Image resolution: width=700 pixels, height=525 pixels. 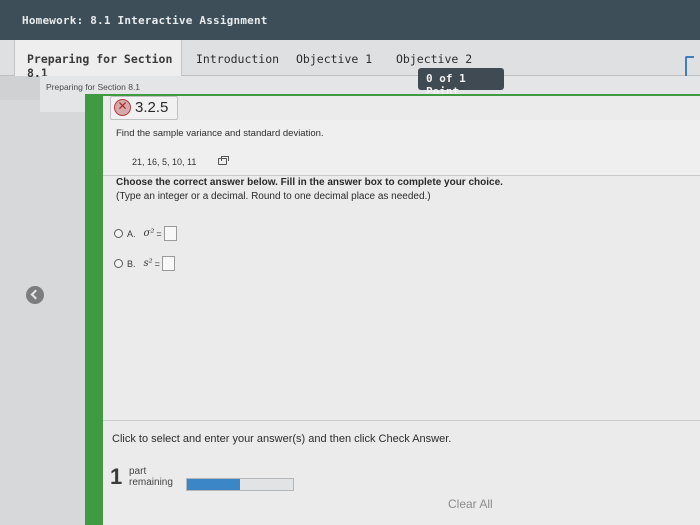 What do you see at coordinates (42, 312) in the screenshot?
I see `page-gutter` at bounding box center [42, 312].